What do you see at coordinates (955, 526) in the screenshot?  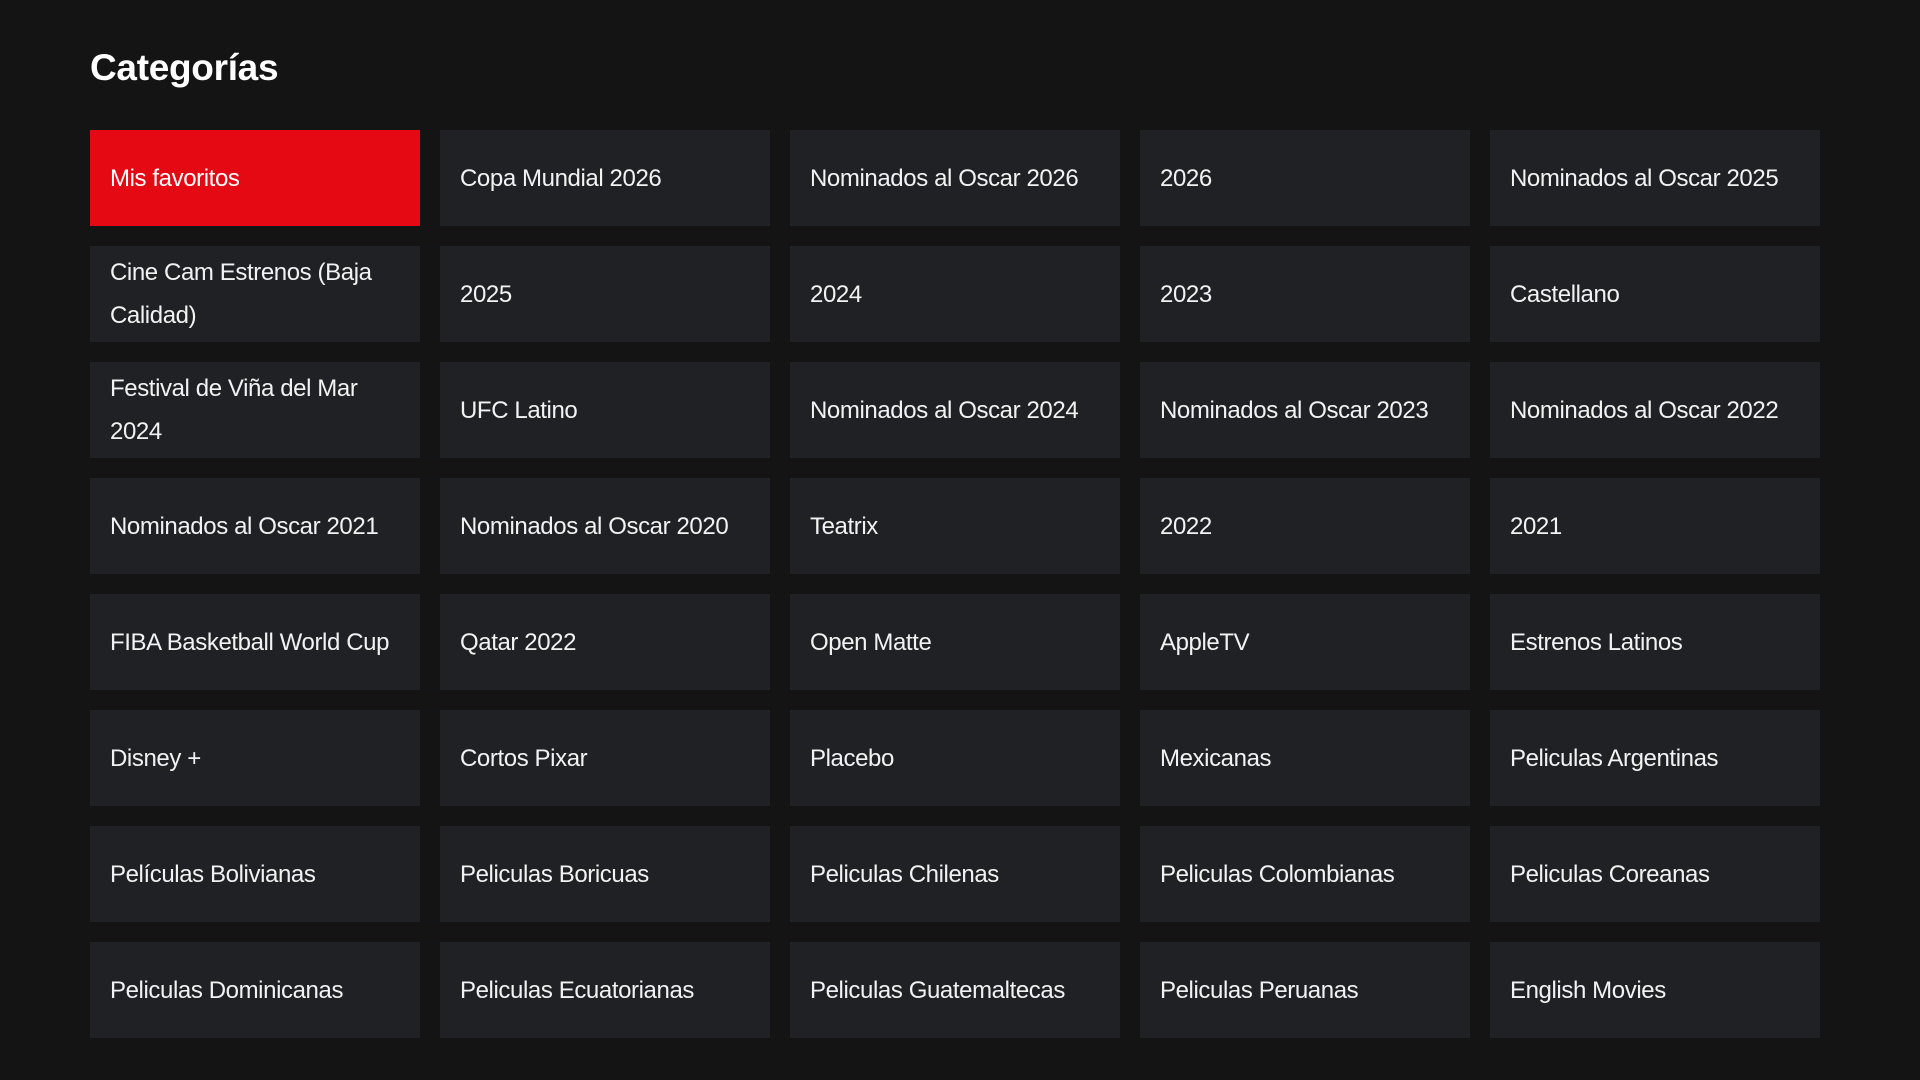 I see `category-tile: Teatrix` at bounding box center [955, 526].